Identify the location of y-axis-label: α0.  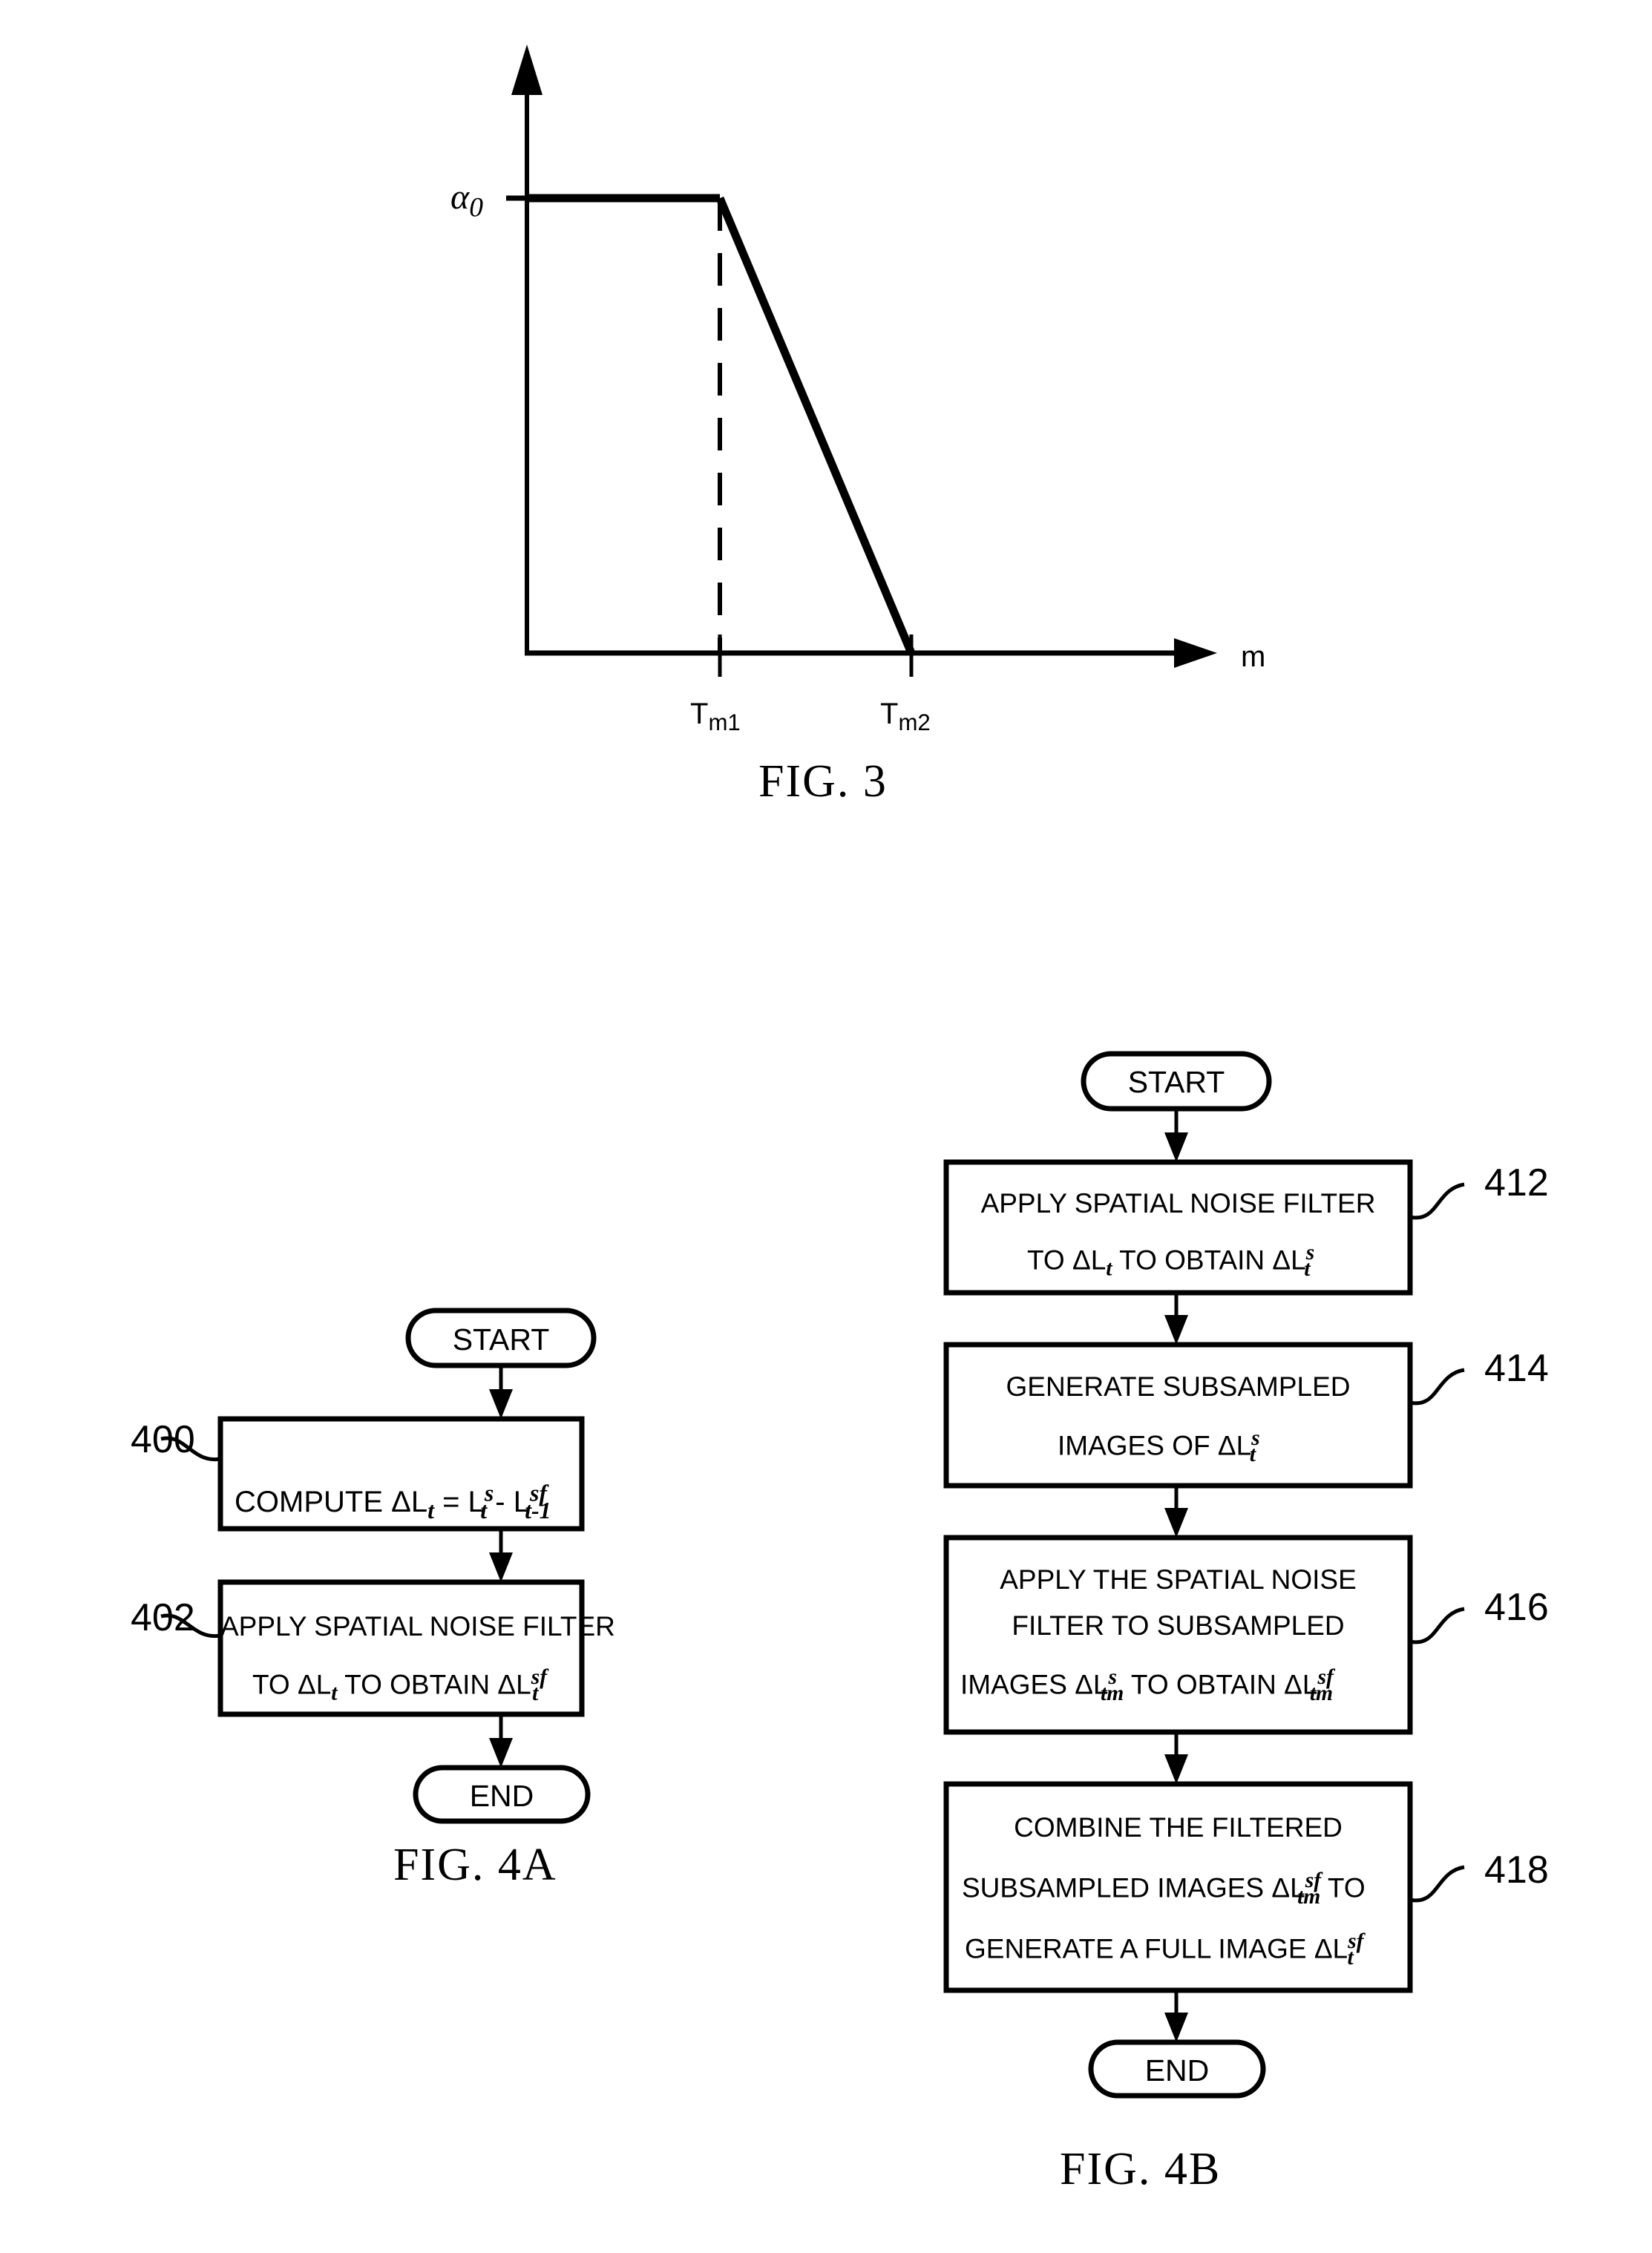
(466, 200).